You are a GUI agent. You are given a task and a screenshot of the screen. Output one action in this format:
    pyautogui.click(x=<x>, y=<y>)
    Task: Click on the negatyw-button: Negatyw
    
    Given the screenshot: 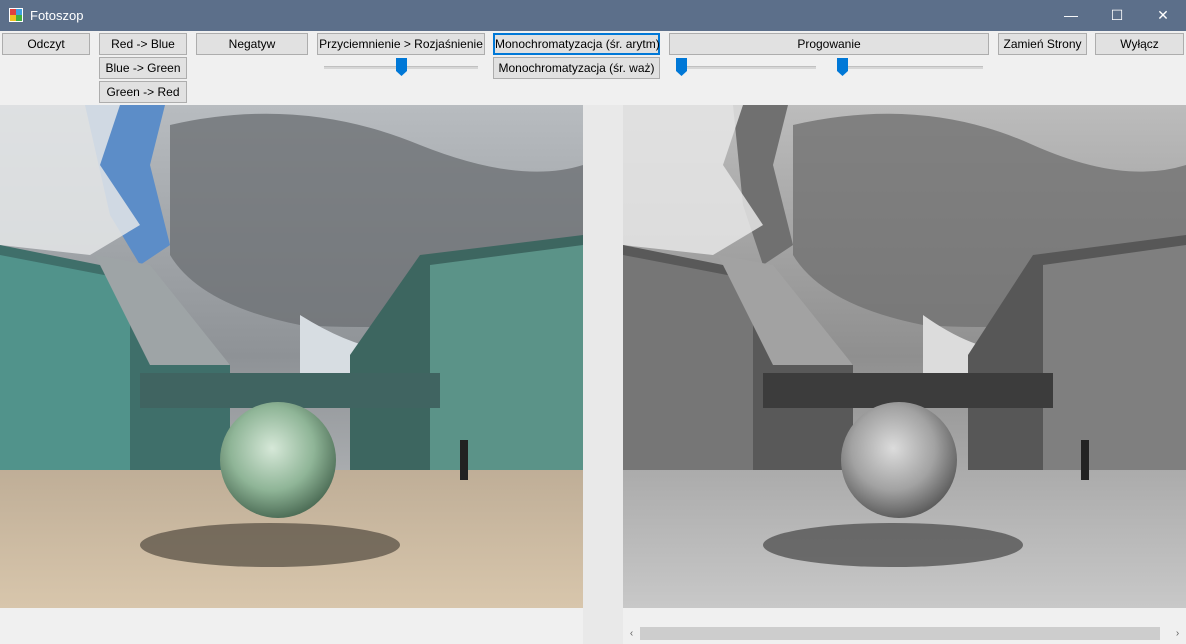 What is the action you would take?
    pyautogui.click(x=252, y=44)
    